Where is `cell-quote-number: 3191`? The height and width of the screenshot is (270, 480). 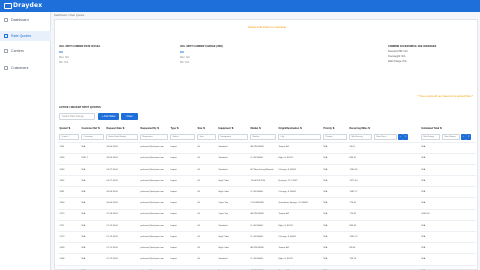 cell-quote-number: 3191 is located at coordinates (69, 147).